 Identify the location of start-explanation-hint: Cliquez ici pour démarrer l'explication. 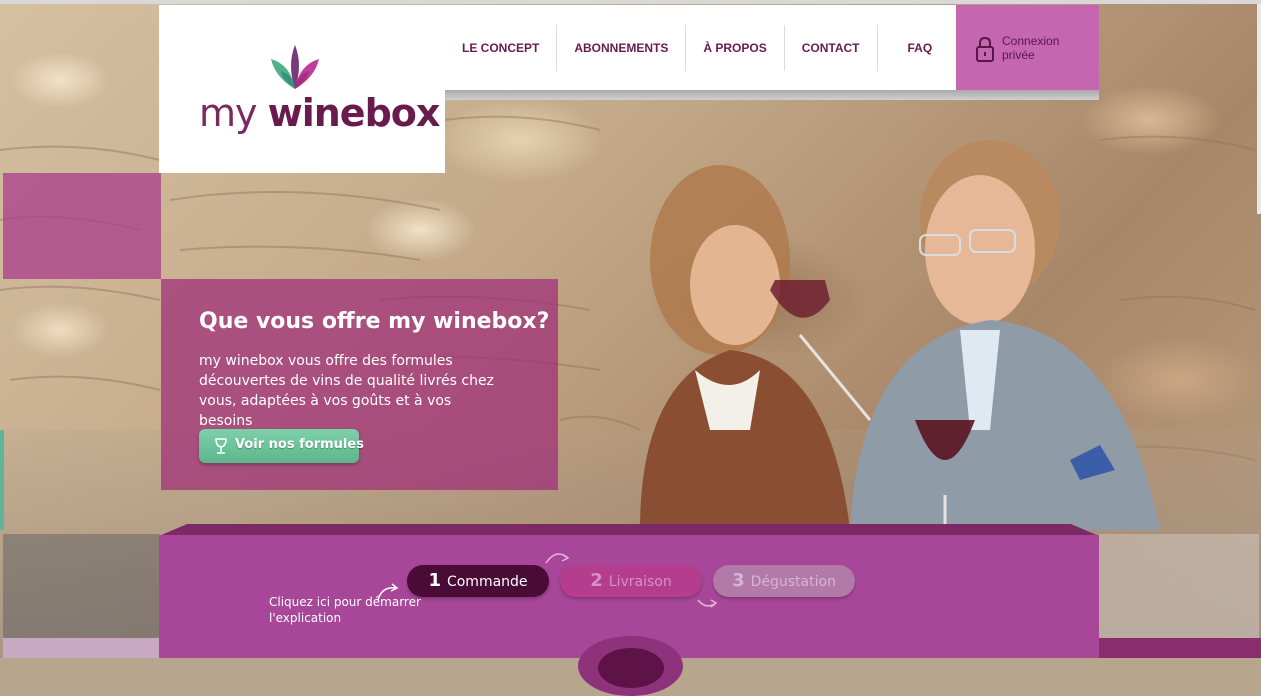
(349, 610).